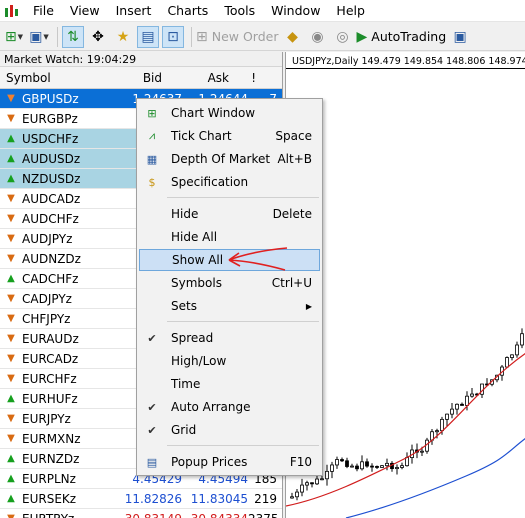 This screenshot has height=518, width=525. Describe the element at coordinates (295, 11) in the screenshot. I see `menu-window: Window` at that location.